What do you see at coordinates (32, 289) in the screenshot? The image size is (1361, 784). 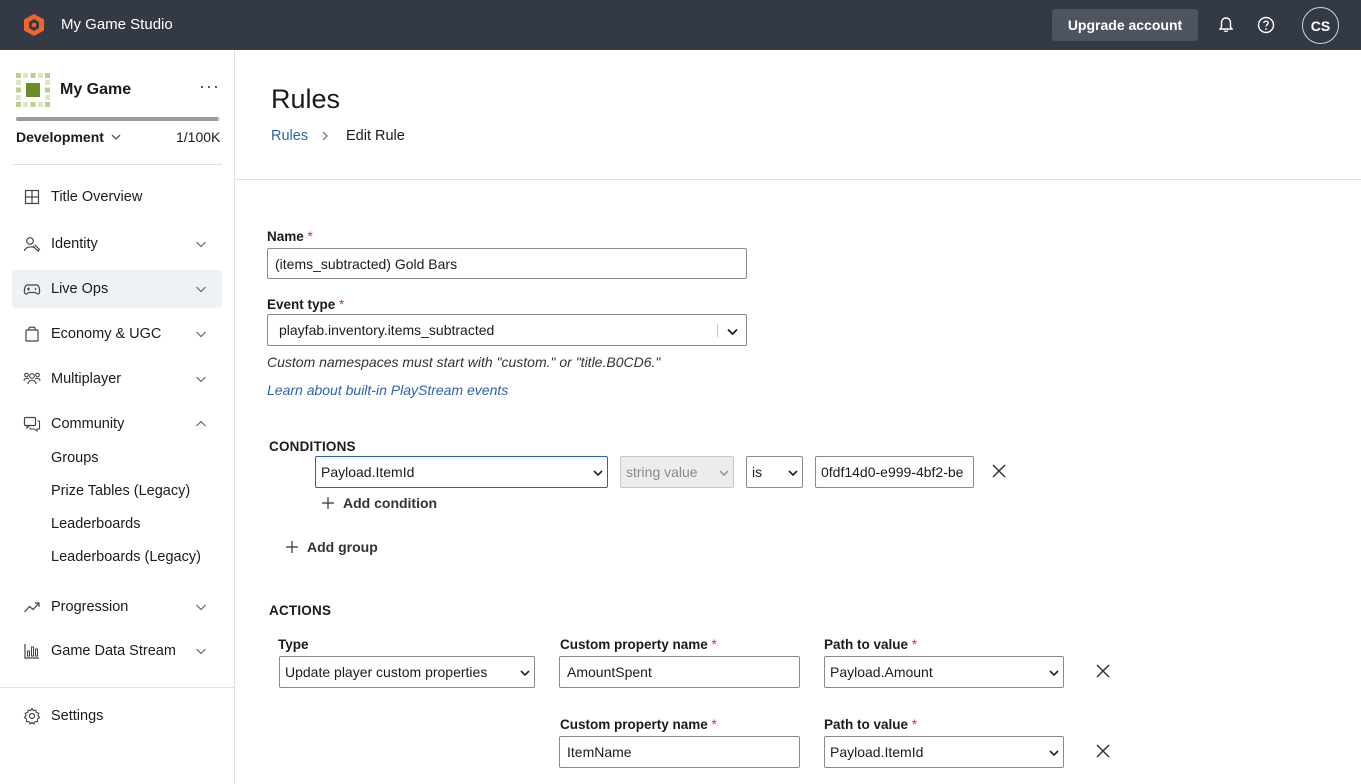 I see `gamepad-icon` at bounding box center [32, 289].